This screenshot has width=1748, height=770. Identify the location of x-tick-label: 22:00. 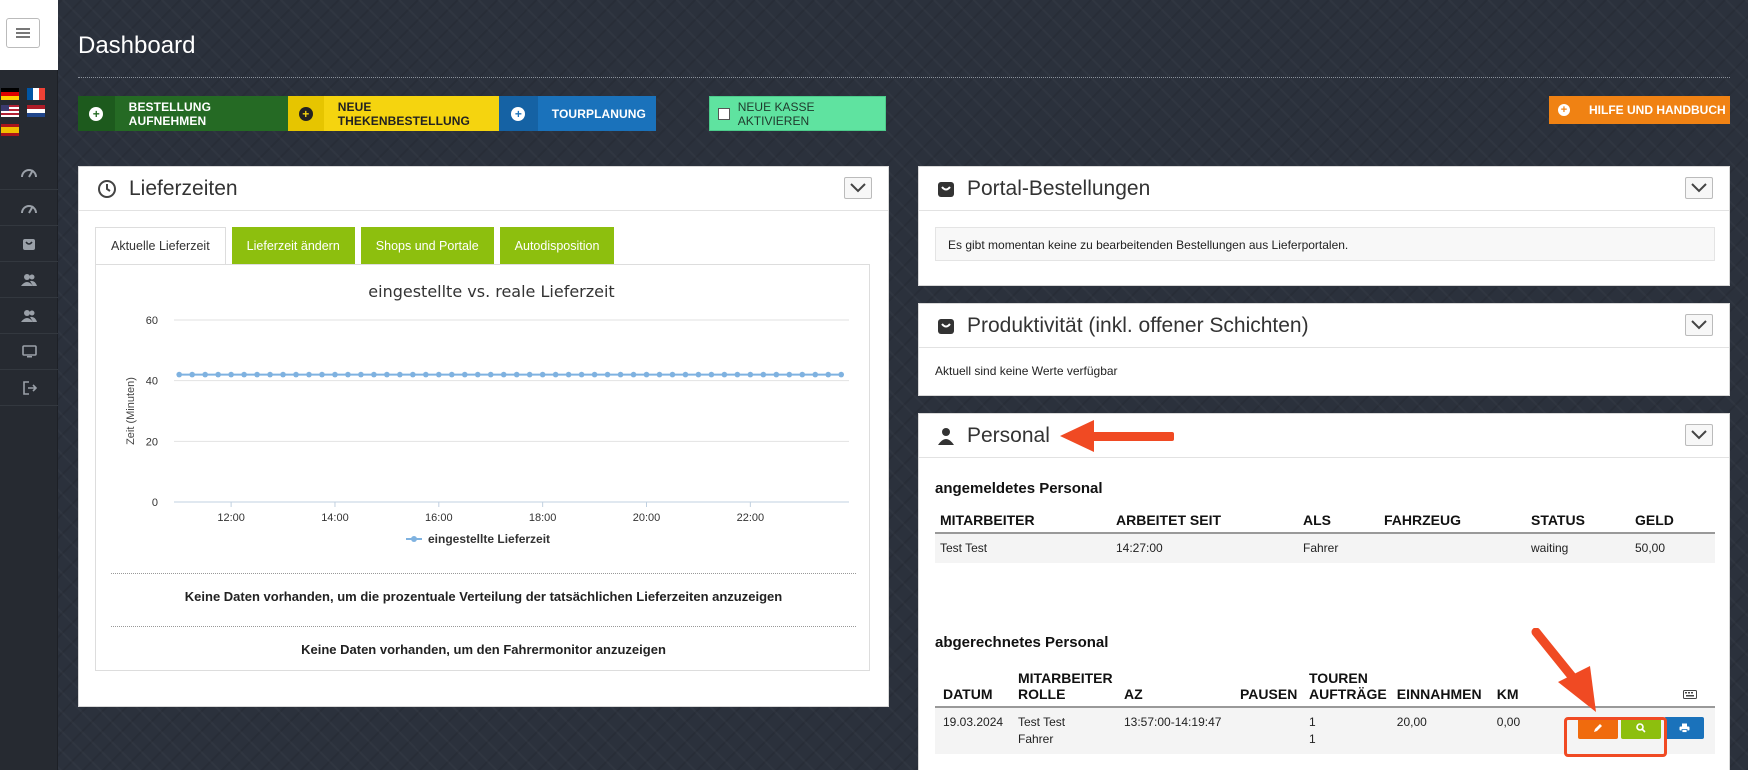
(751, 518).